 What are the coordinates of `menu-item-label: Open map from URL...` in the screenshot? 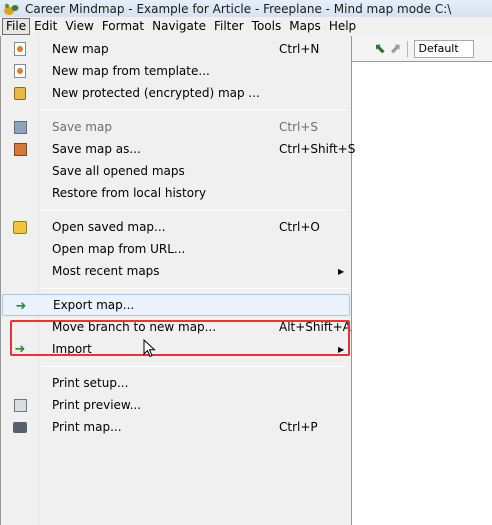 It's located at (119, 249).